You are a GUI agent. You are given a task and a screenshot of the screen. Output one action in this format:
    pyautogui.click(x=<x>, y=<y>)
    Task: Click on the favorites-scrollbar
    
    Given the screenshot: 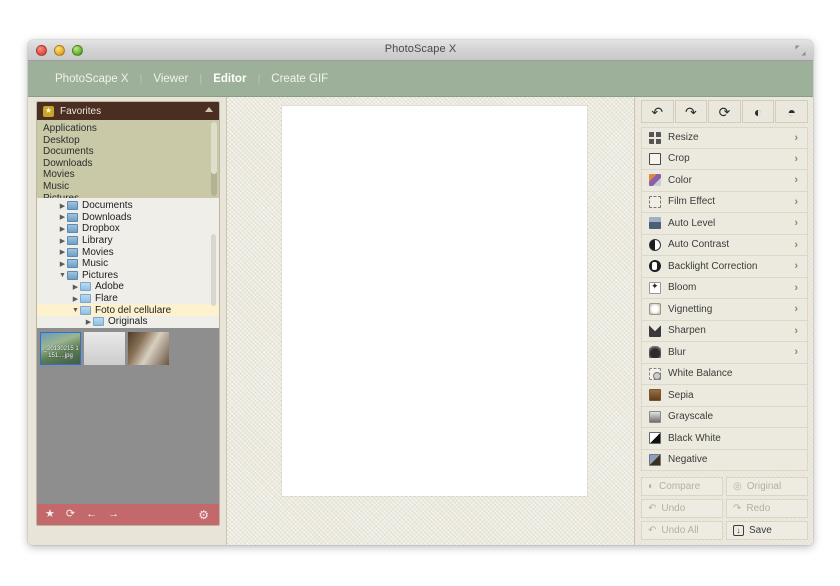 What is the action you would take?
    pyautogui.click(x=214, y=159)
    